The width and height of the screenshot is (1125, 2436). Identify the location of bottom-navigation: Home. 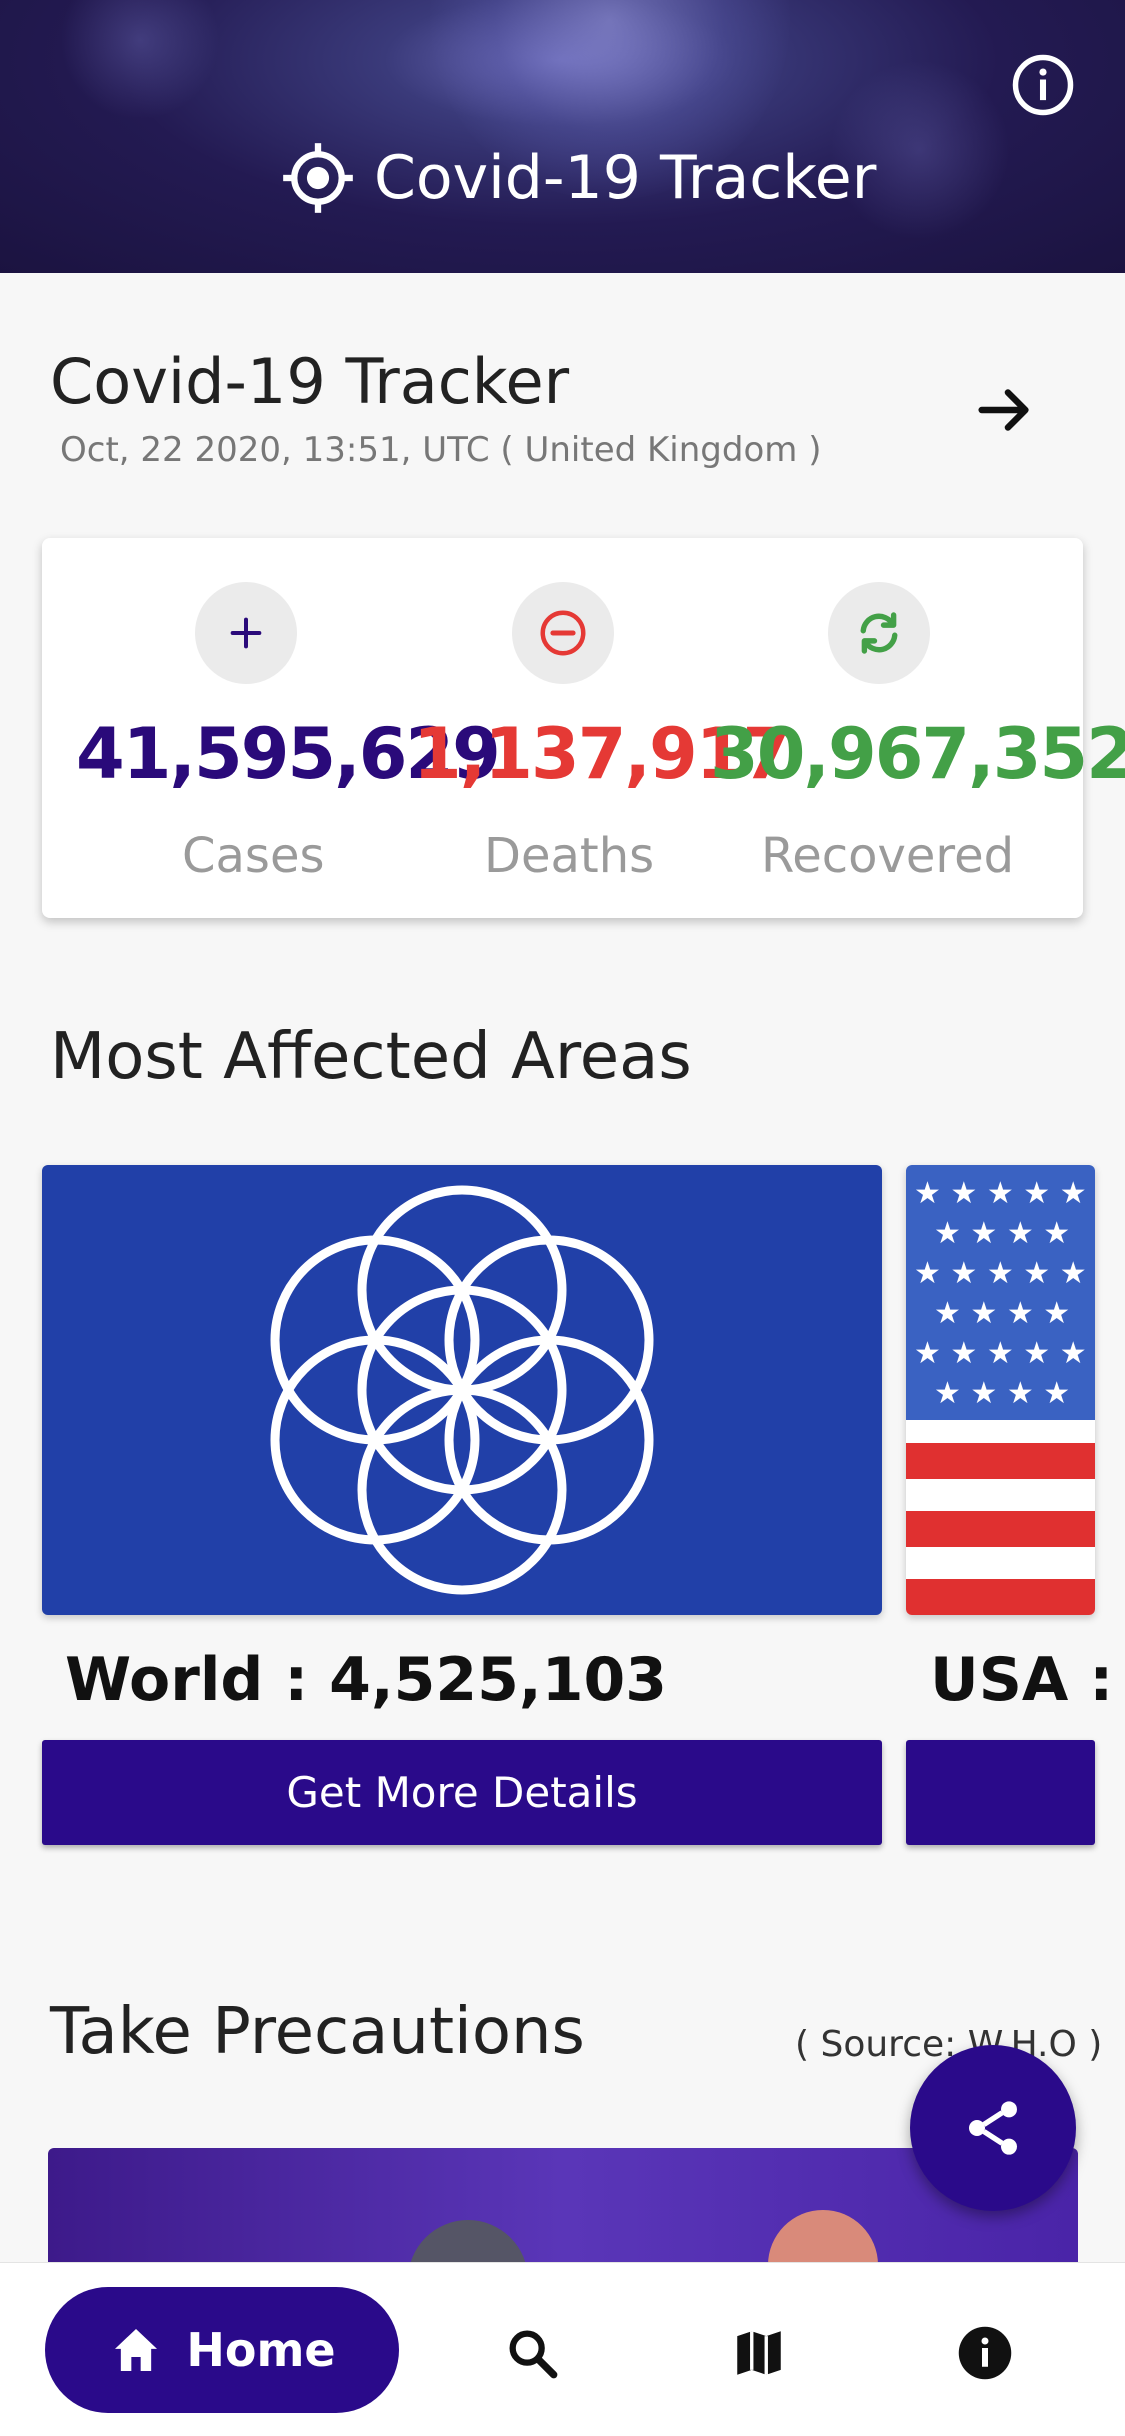
(562, 2349).